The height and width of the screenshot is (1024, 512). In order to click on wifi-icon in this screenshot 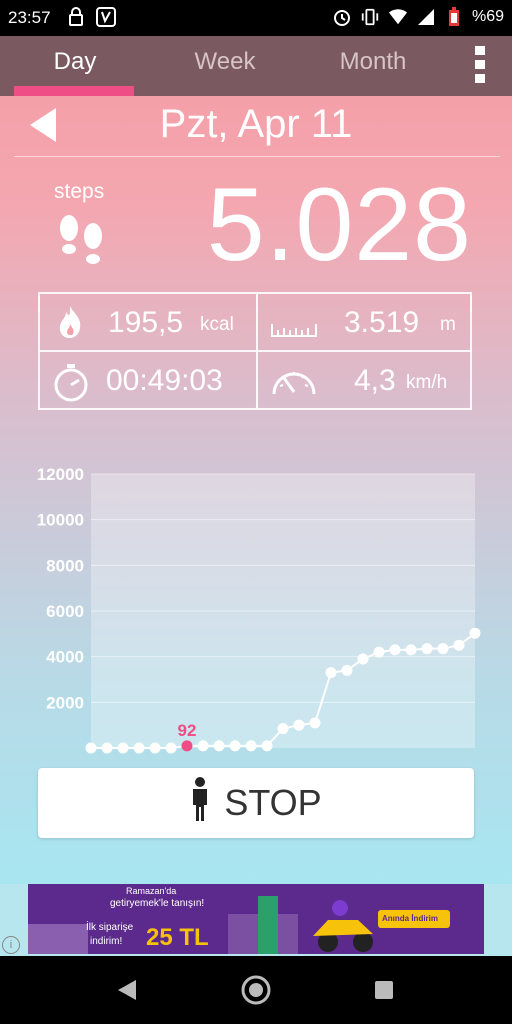, I will do `click(398, 17)`.